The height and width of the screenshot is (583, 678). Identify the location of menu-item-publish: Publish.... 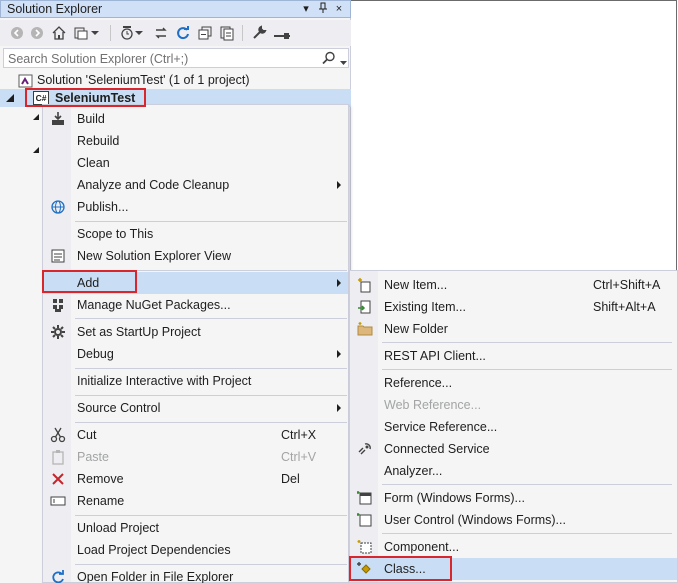
(195, 207).